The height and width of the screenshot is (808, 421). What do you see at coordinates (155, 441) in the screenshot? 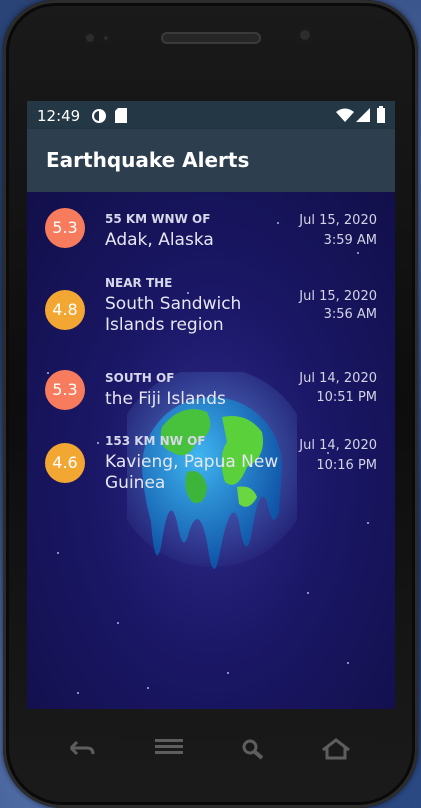
I see `location-offset: 153 KM NW OF` at bounding box center [155, 441].